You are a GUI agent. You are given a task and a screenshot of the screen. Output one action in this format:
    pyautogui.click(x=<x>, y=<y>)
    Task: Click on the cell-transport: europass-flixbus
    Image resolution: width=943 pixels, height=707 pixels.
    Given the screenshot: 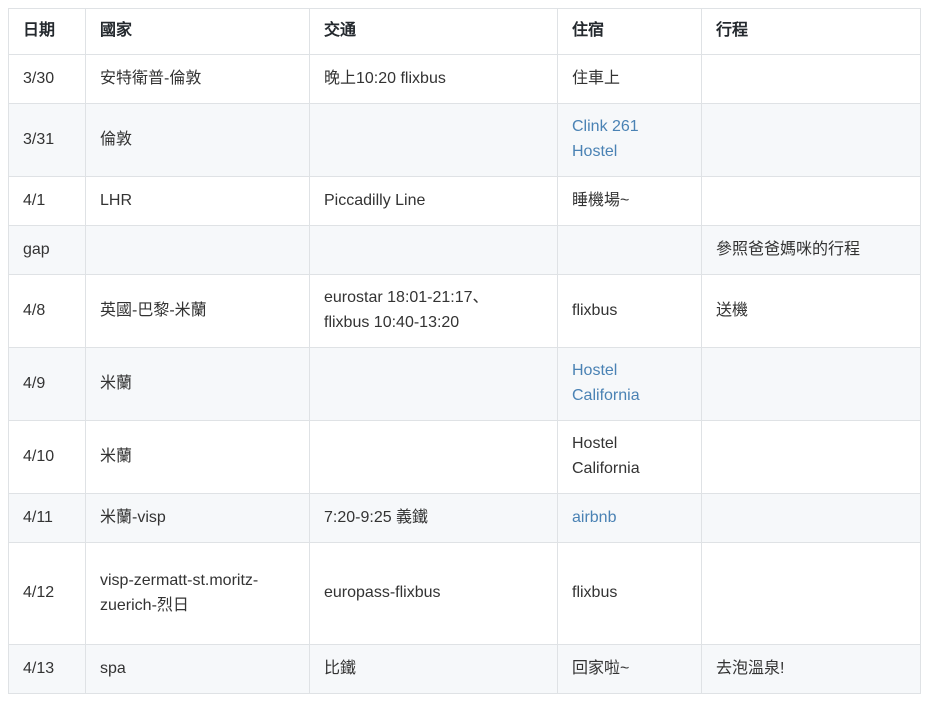 What is the action you would take?
    pyautogui.click(x=433, y=593)
    